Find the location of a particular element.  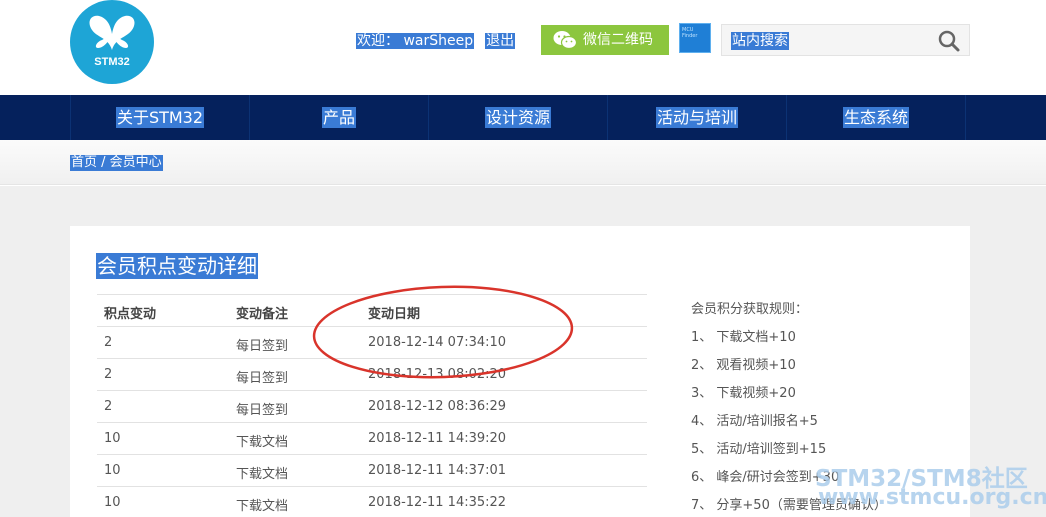

welcome-text: 欢迎： warSheep is located at coordinates (415, 41).